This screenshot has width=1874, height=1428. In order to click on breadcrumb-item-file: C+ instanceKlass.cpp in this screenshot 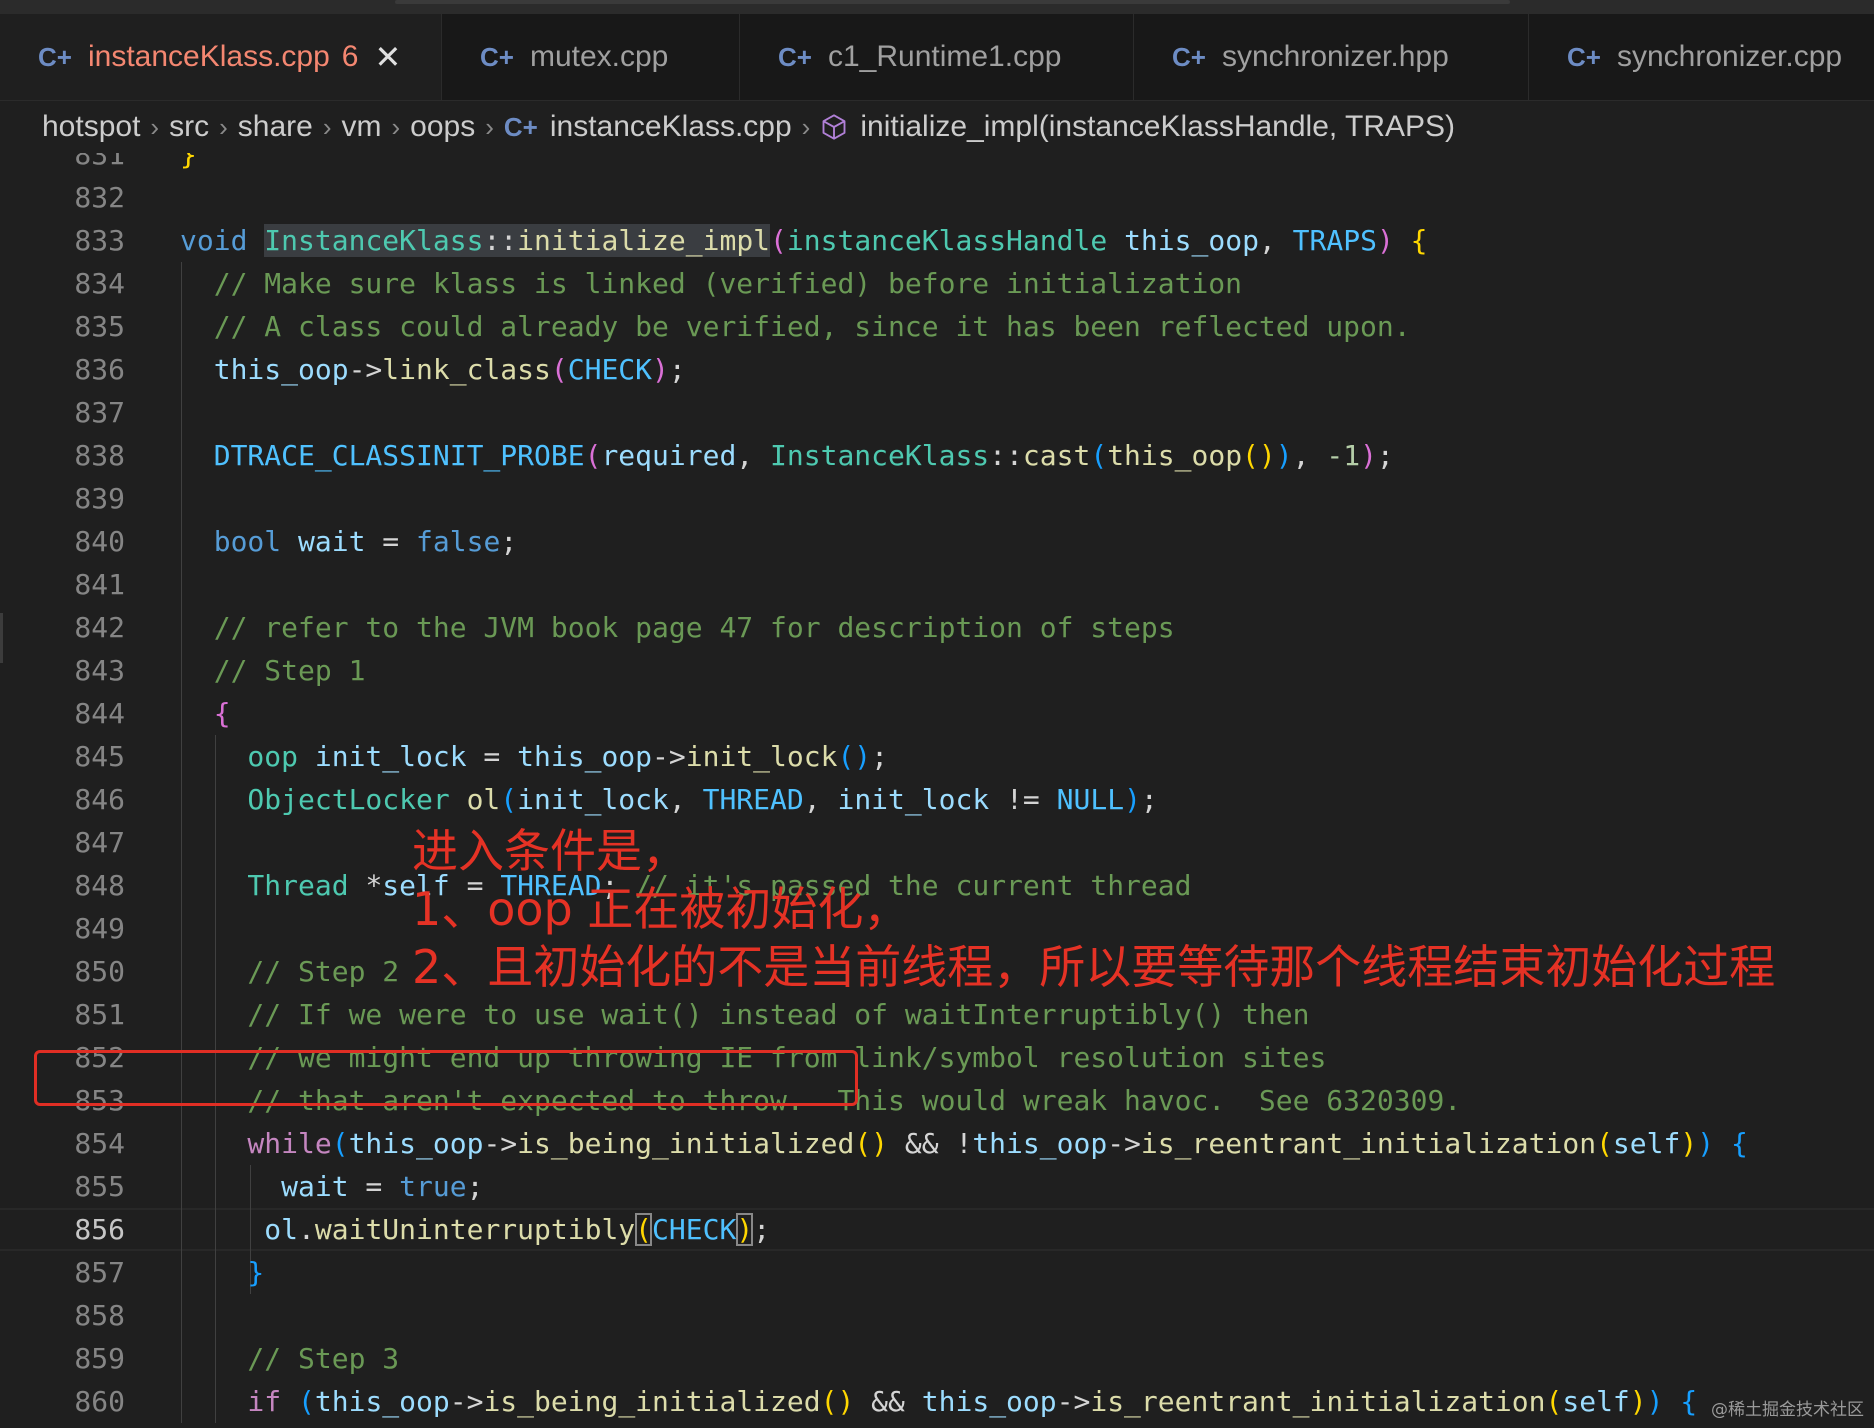, I will do `click(648, 127)`.